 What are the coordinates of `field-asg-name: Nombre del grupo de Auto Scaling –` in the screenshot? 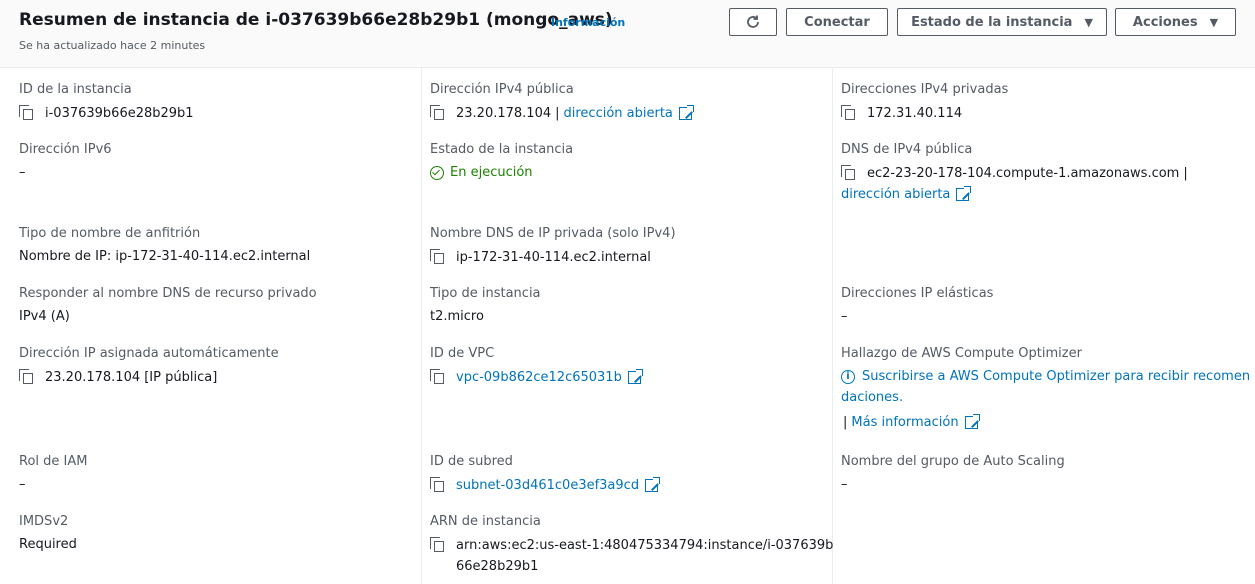 It's located at (953, 473).